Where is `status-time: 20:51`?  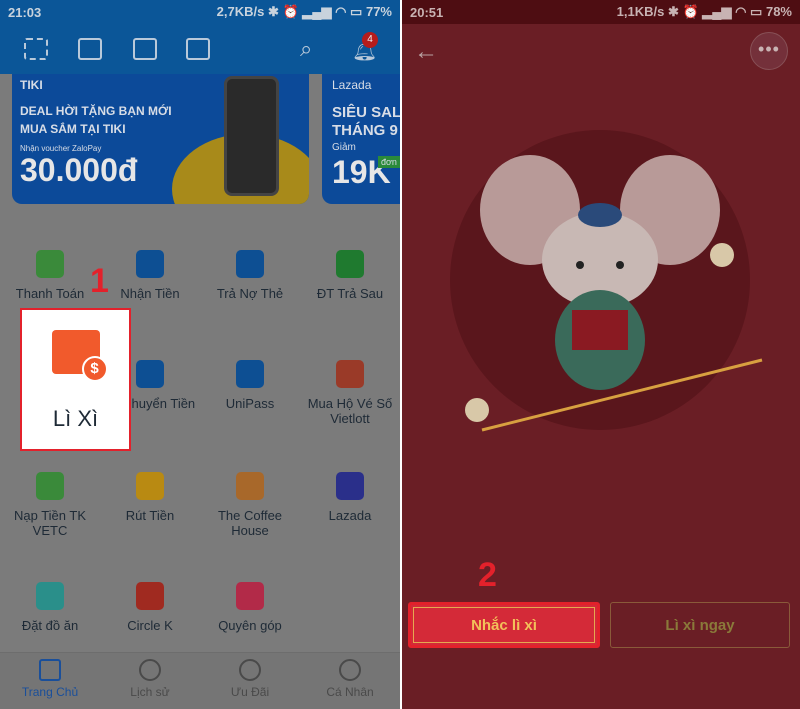 status-time: 20:51 is located at coordinates (427, 12).